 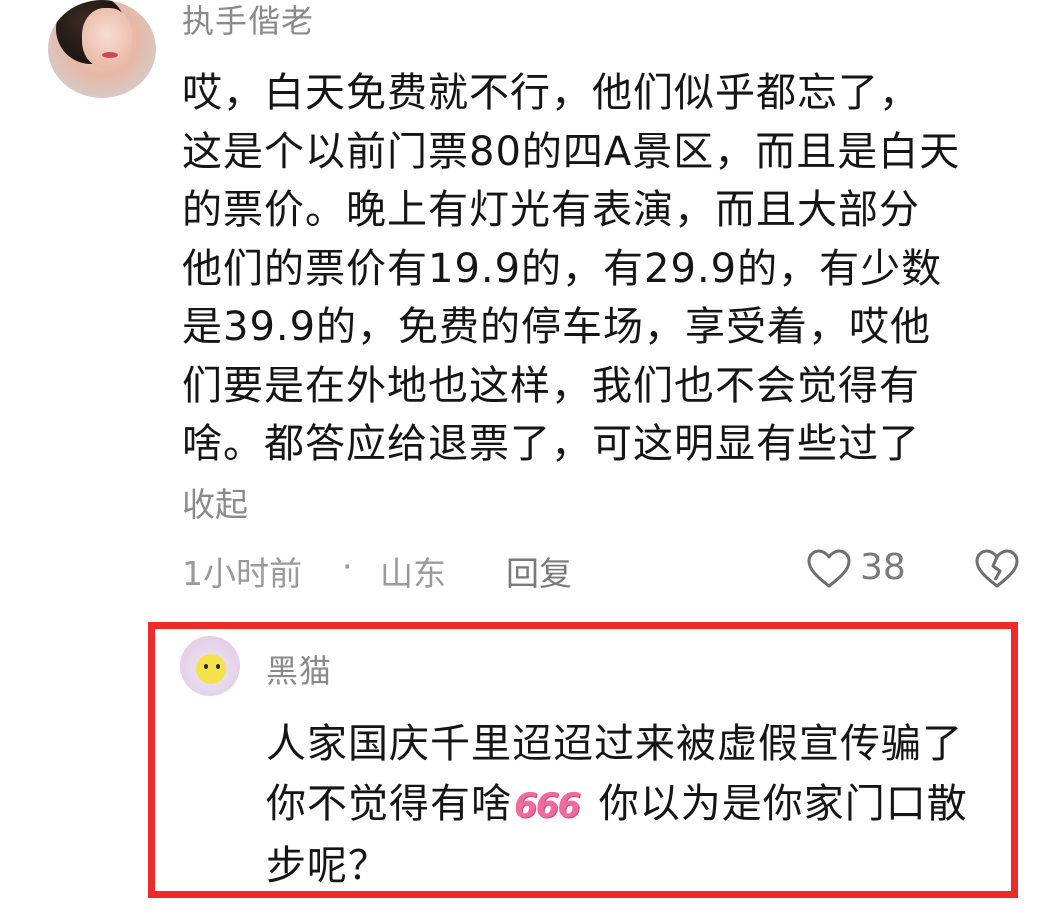 I want to click on collapse-button: 收起, so click(x=215, y=502).